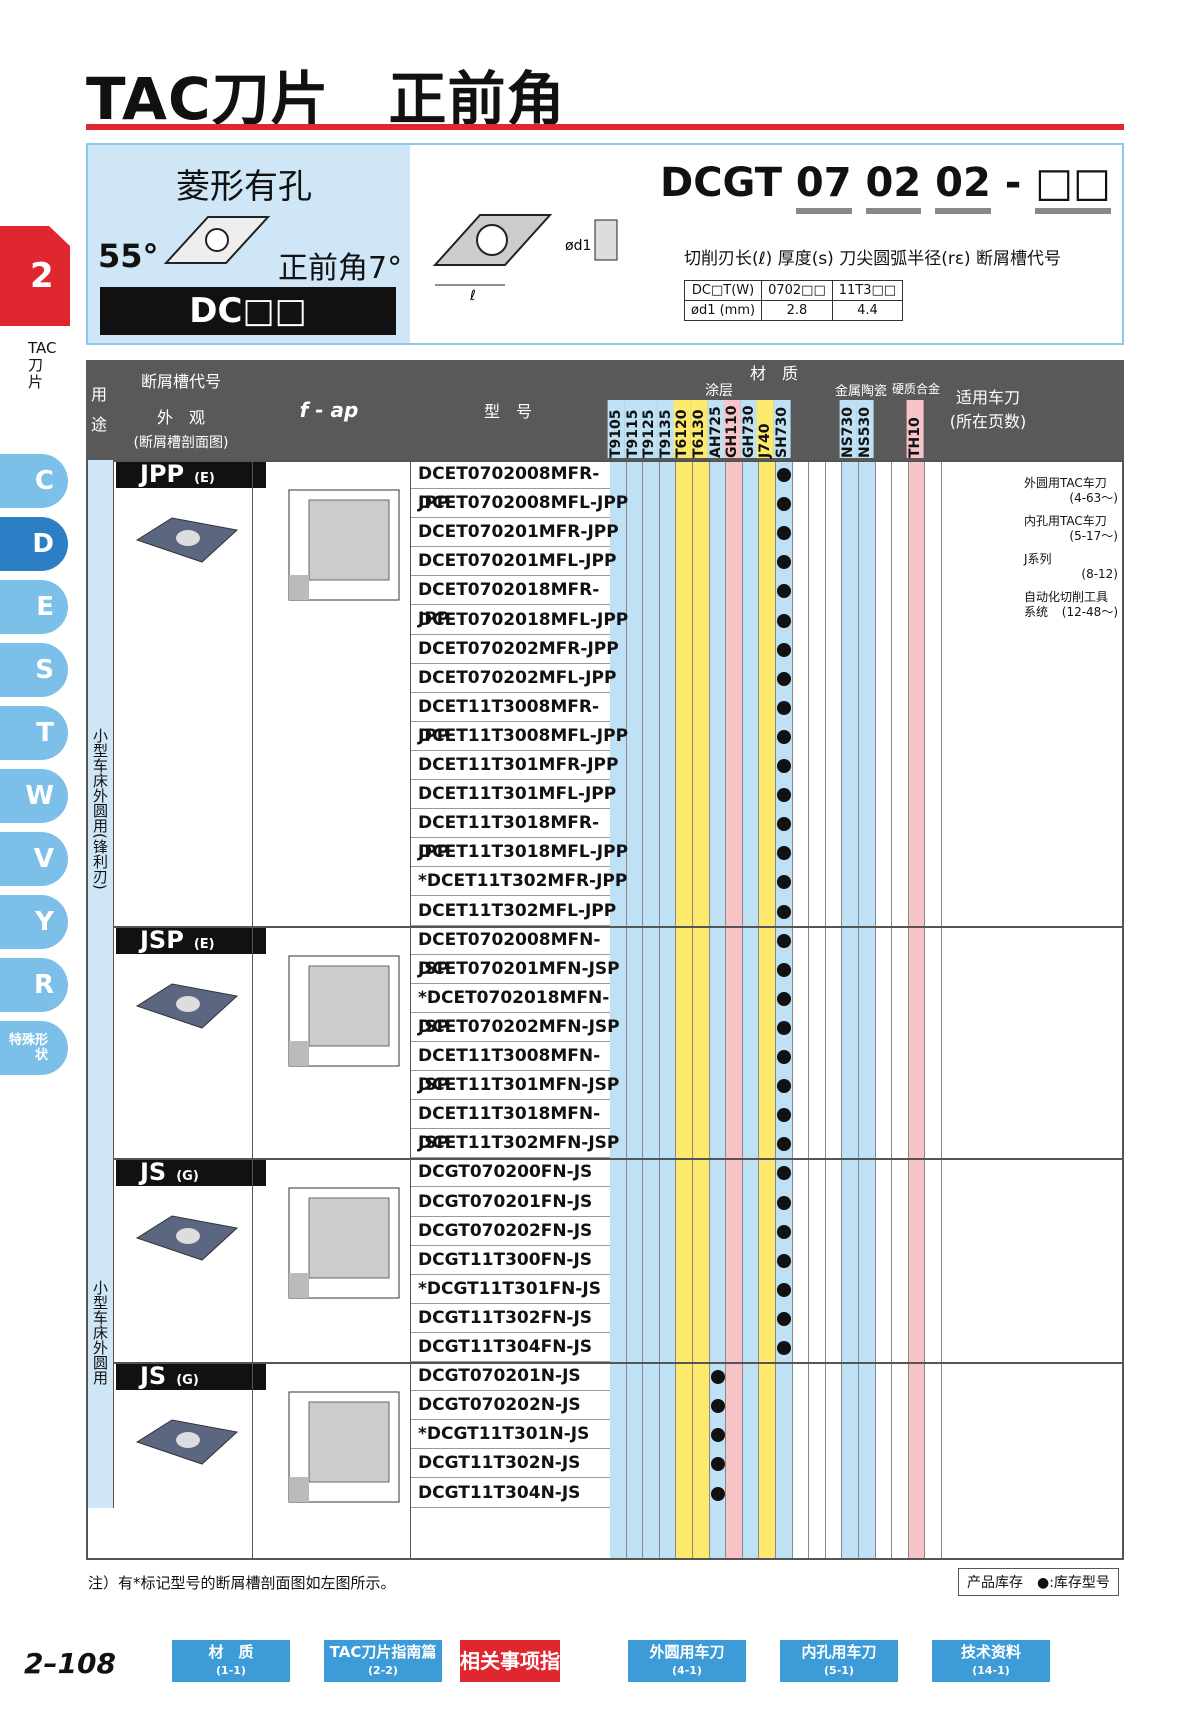  I want to click on section-tab-9: 特殊形状, so click(34, 1048).